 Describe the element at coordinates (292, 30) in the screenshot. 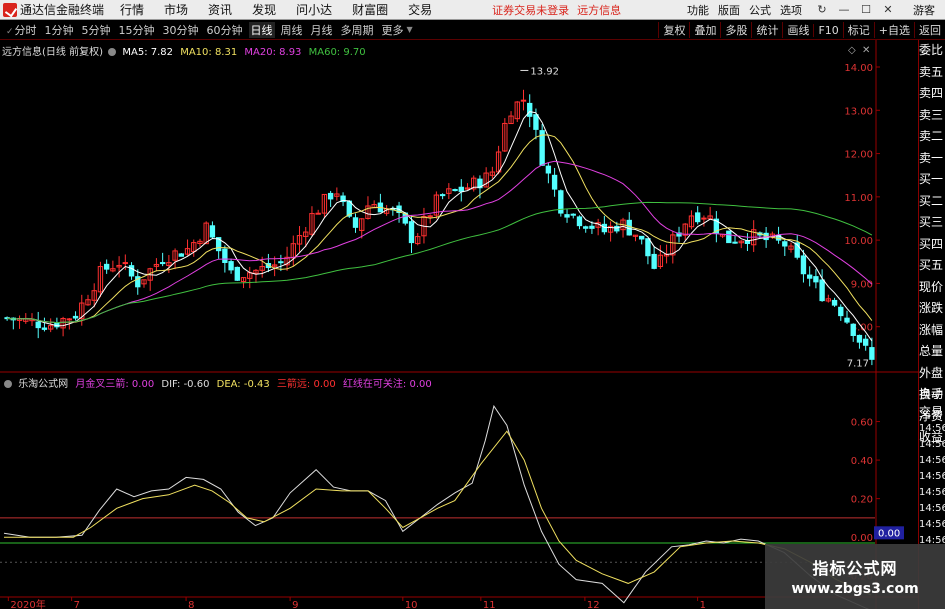

I see `period-weekly: 周线` at that location.